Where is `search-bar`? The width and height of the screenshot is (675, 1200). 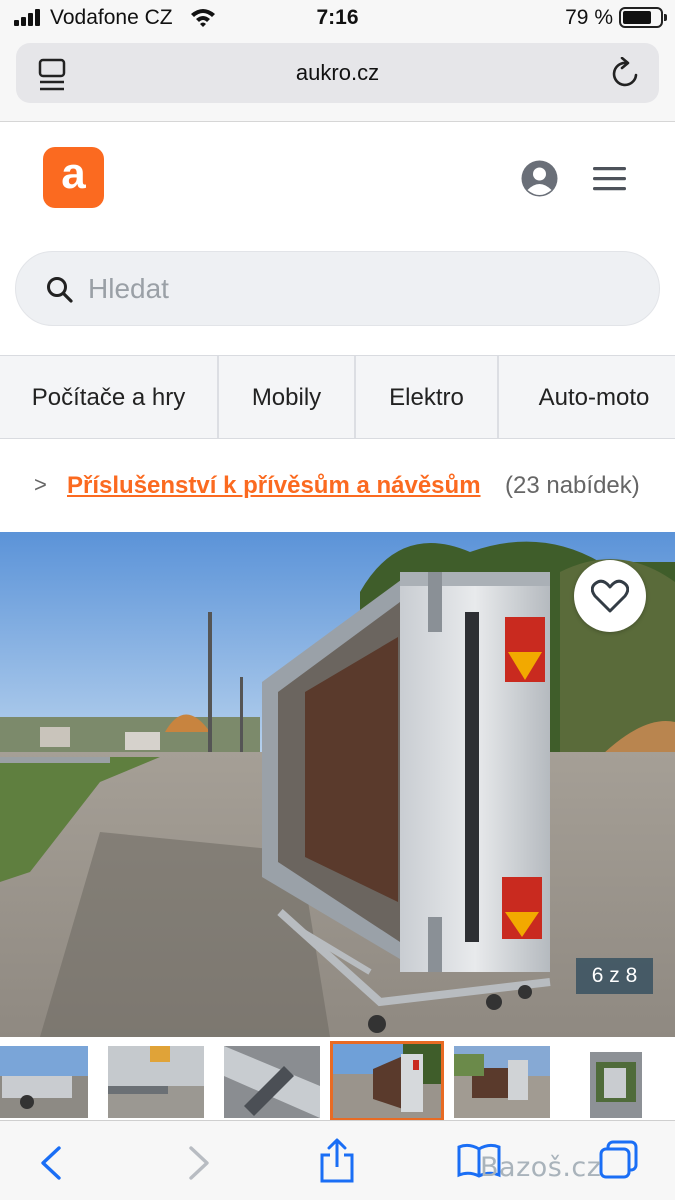
search-bar is located at coordinates (337, 288).